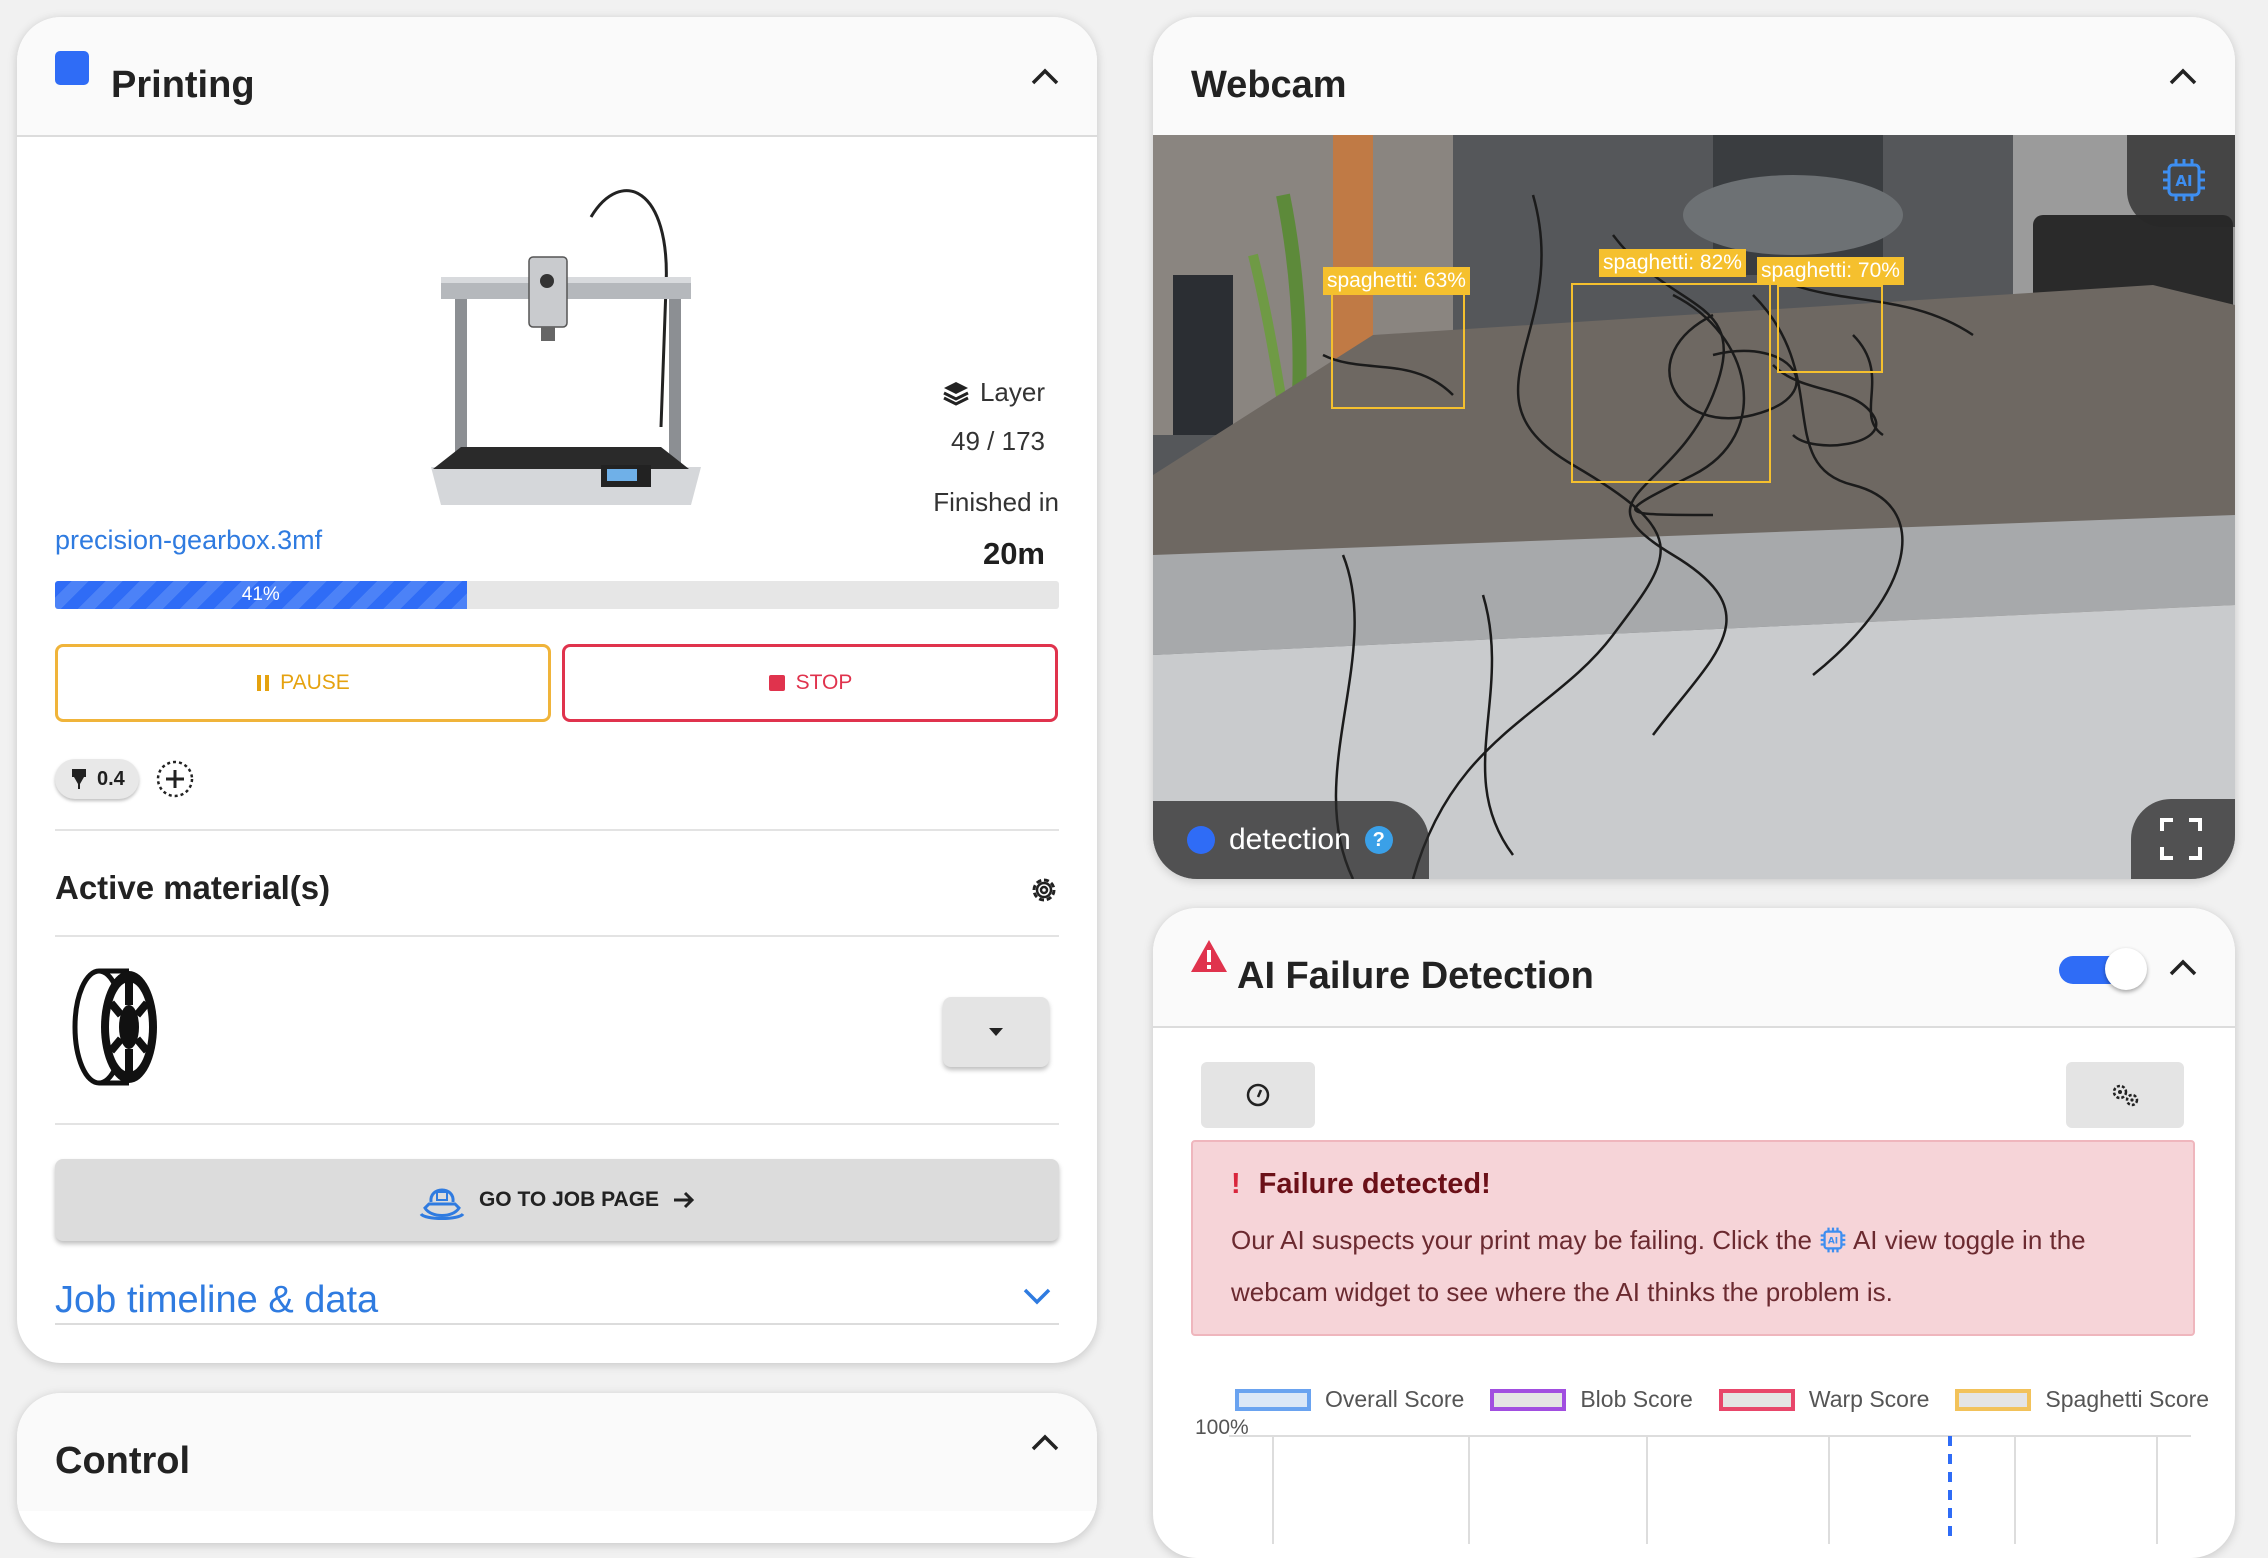  Describe the element at coordinates (1415, 976) in the screenshot. I see `ai-title: AI Failure Detection` at that location.